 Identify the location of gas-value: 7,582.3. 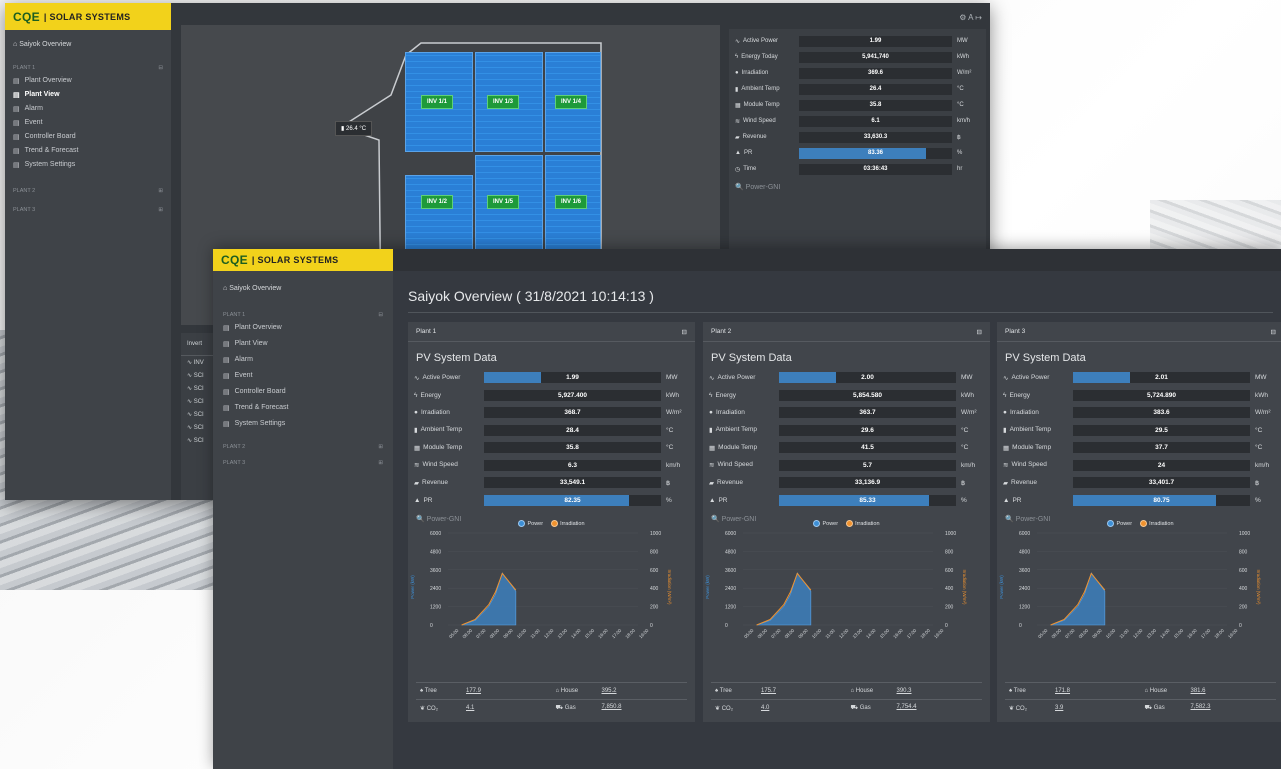
(1201, 708).